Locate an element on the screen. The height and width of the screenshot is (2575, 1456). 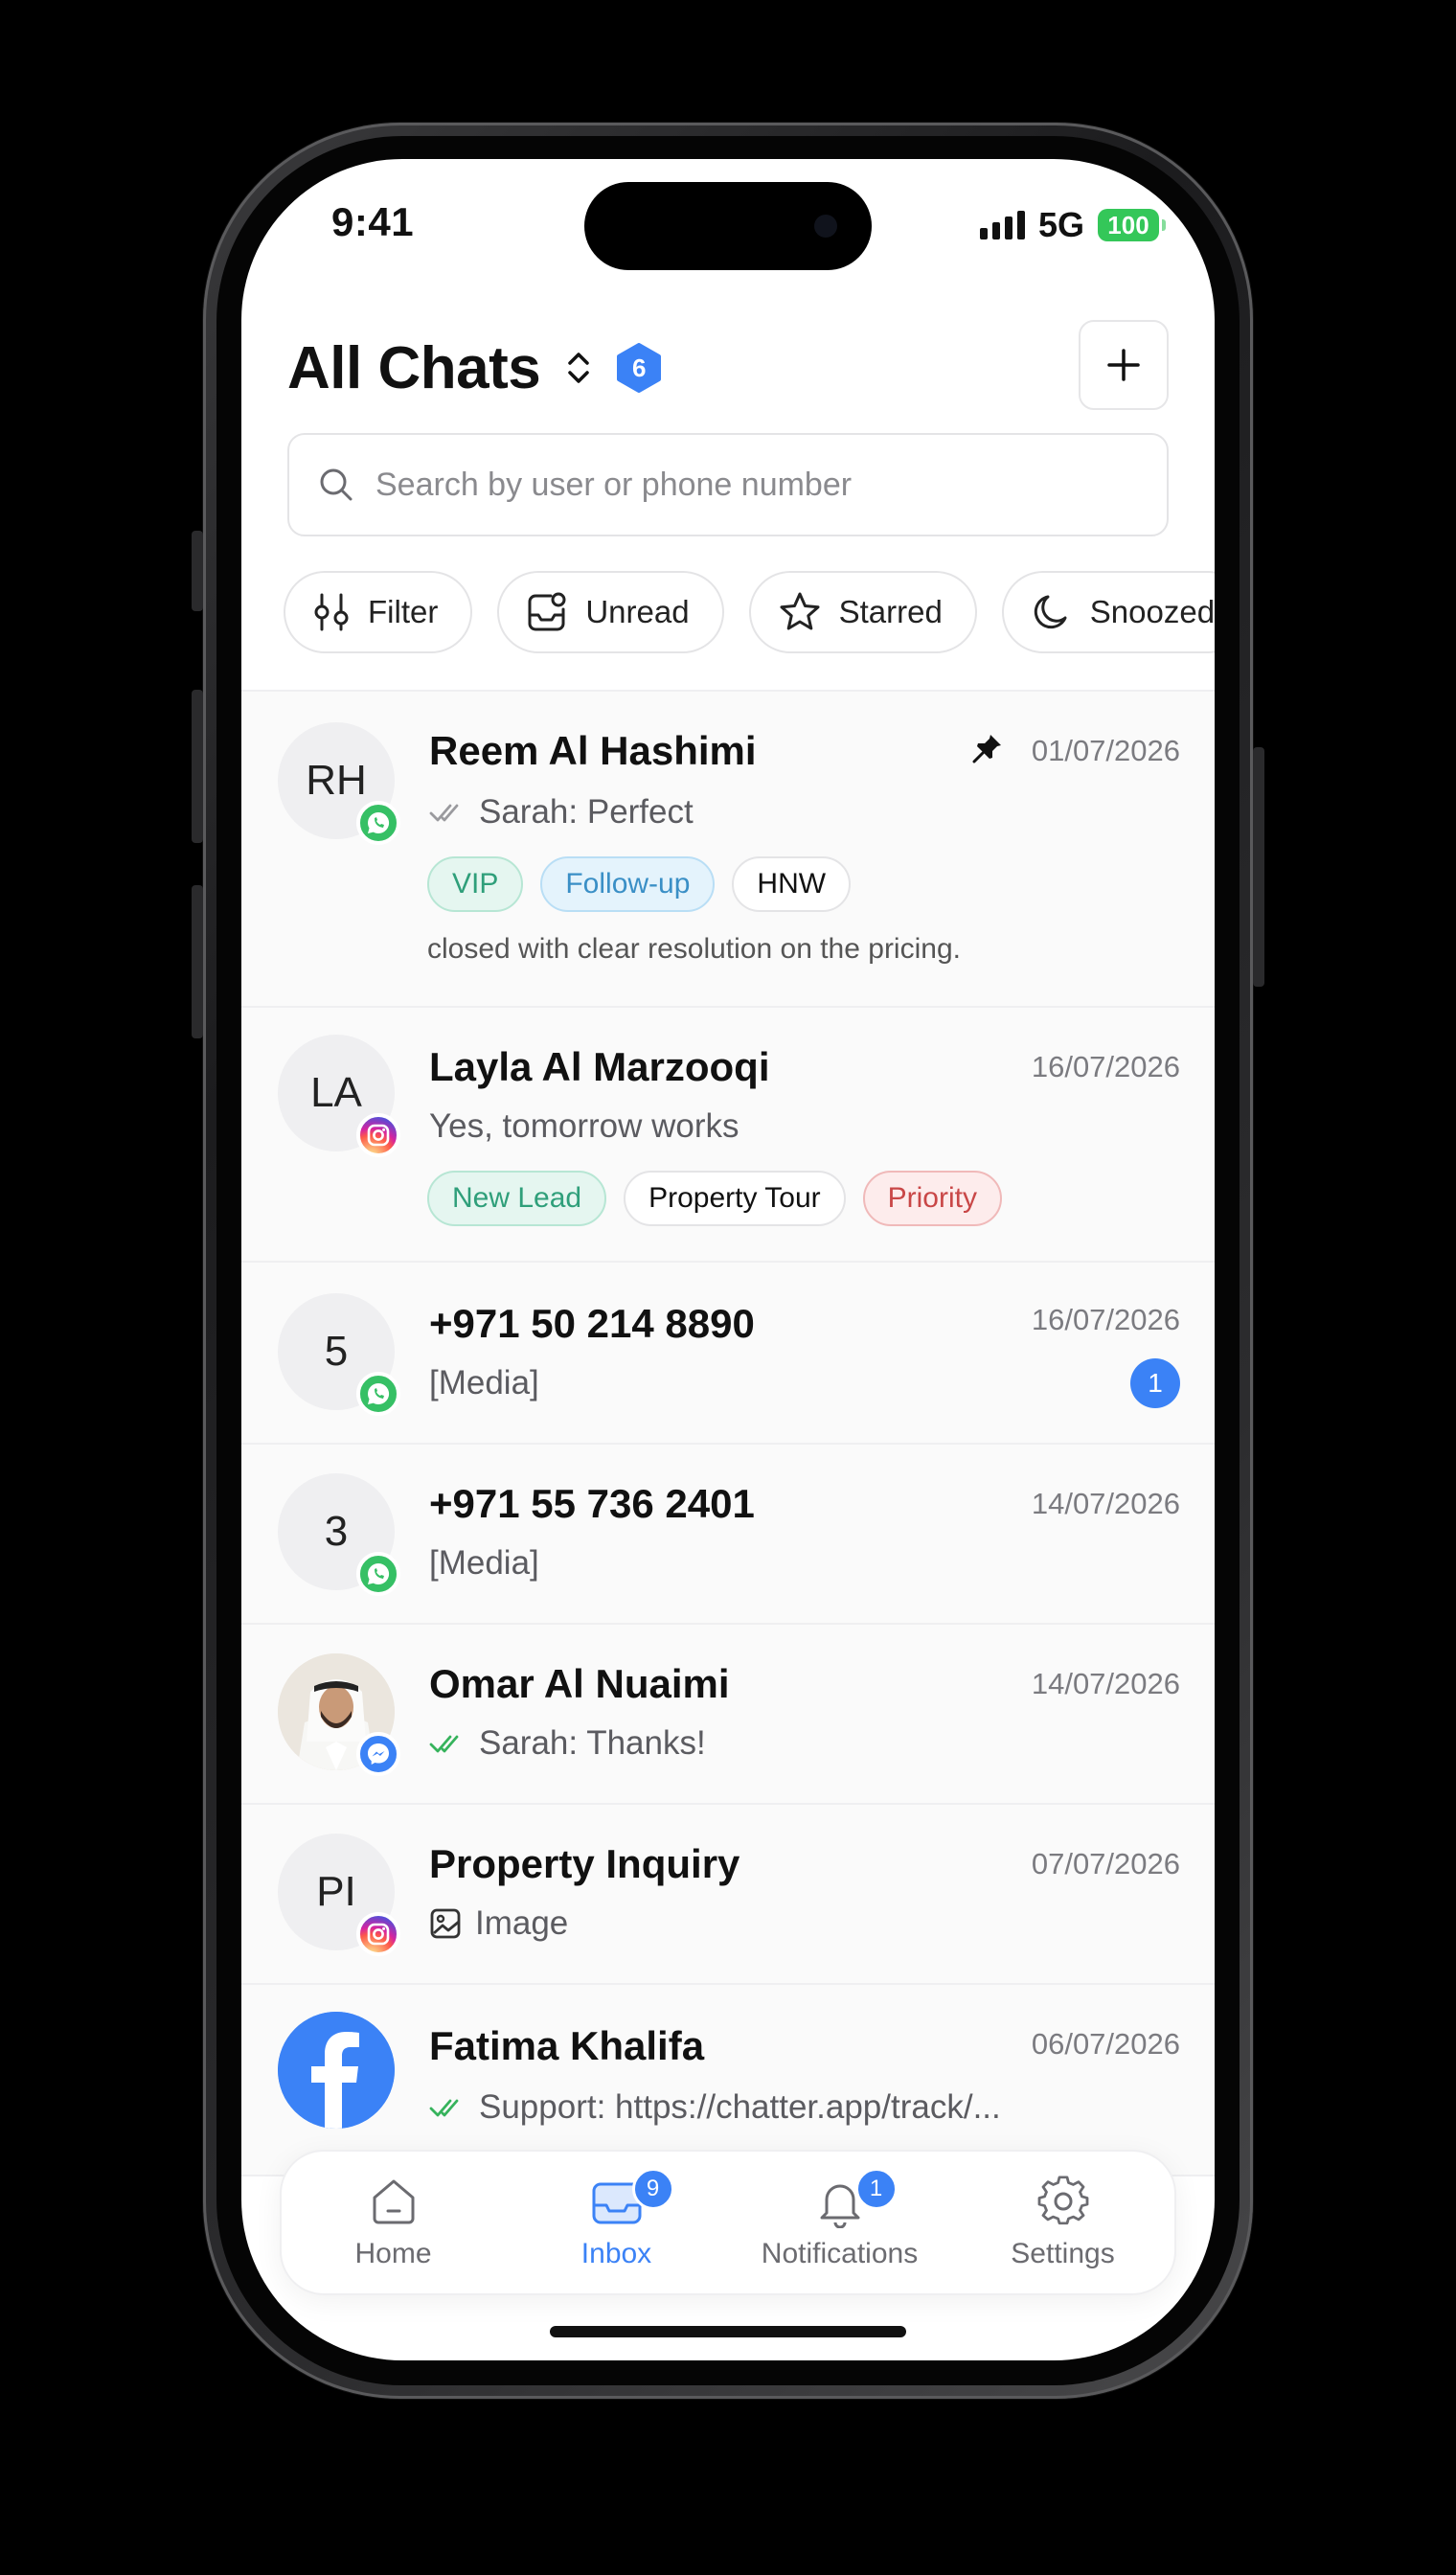
filter-chip-unread: Unread is located at coordinates (610, 612).